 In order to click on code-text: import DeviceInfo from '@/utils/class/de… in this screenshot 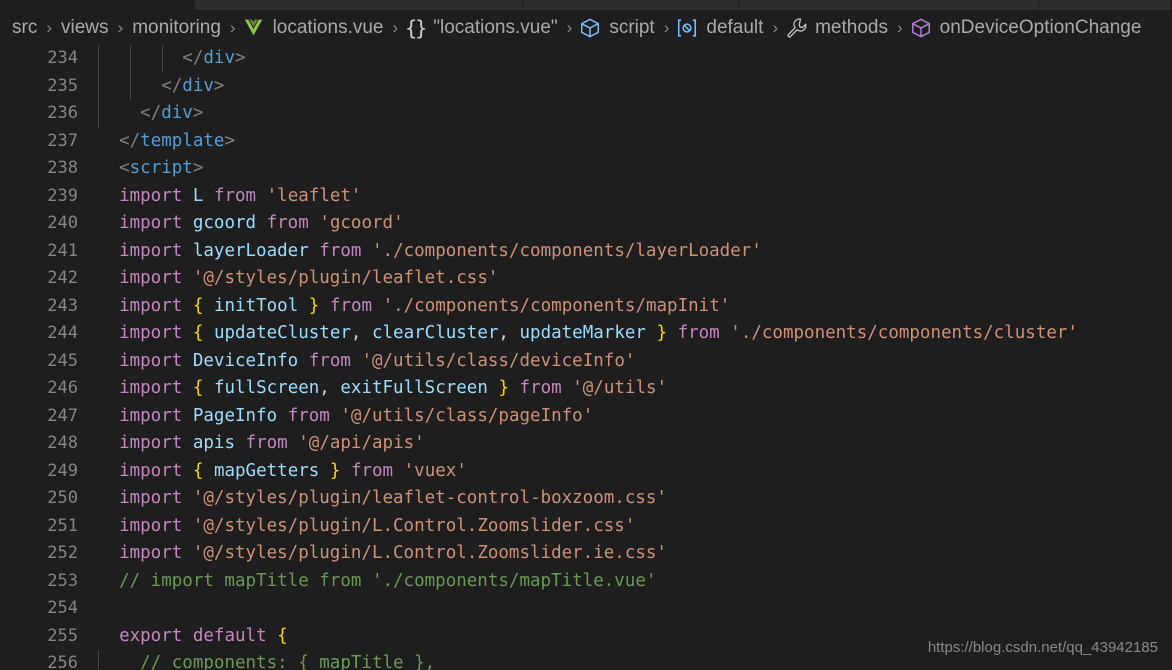, I will do `click(377, 360)`.